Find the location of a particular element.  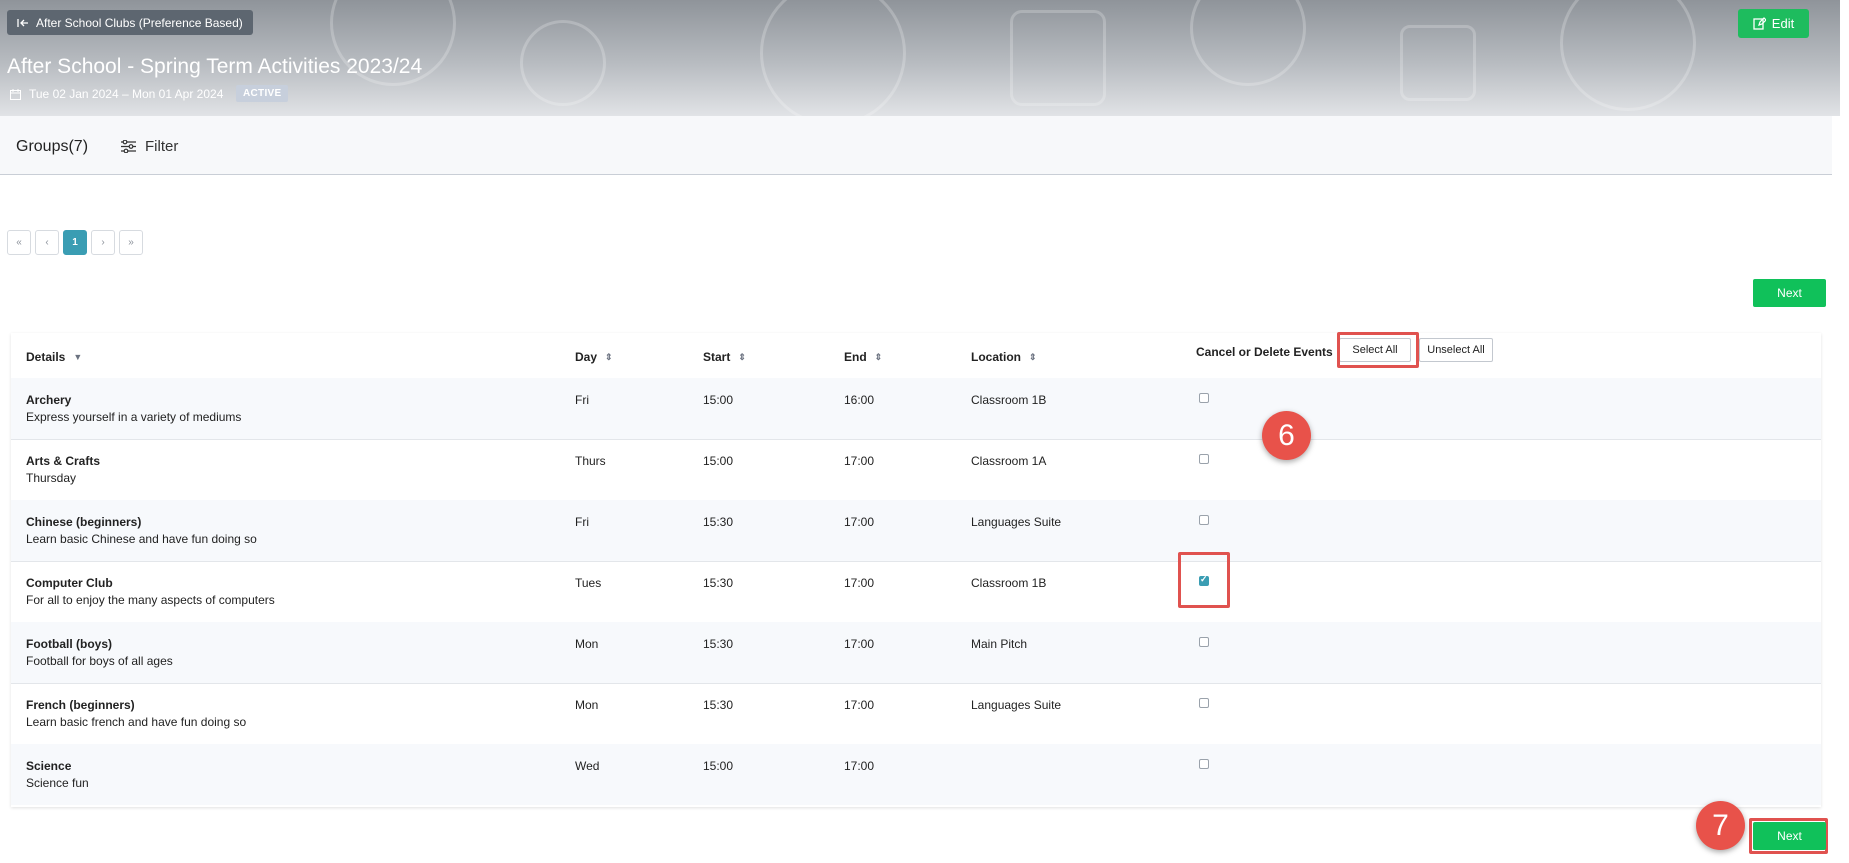

back-to-clubs-button: After School Clubs (Preference Based) is located at coordinates (130, 22).